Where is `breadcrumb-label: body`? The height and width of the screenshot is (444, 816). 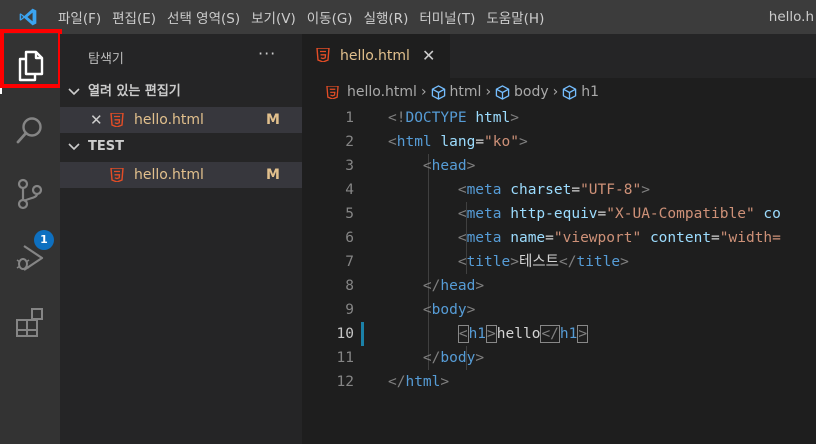
breadcrumb-label: body is located at coordinates (531, 92).